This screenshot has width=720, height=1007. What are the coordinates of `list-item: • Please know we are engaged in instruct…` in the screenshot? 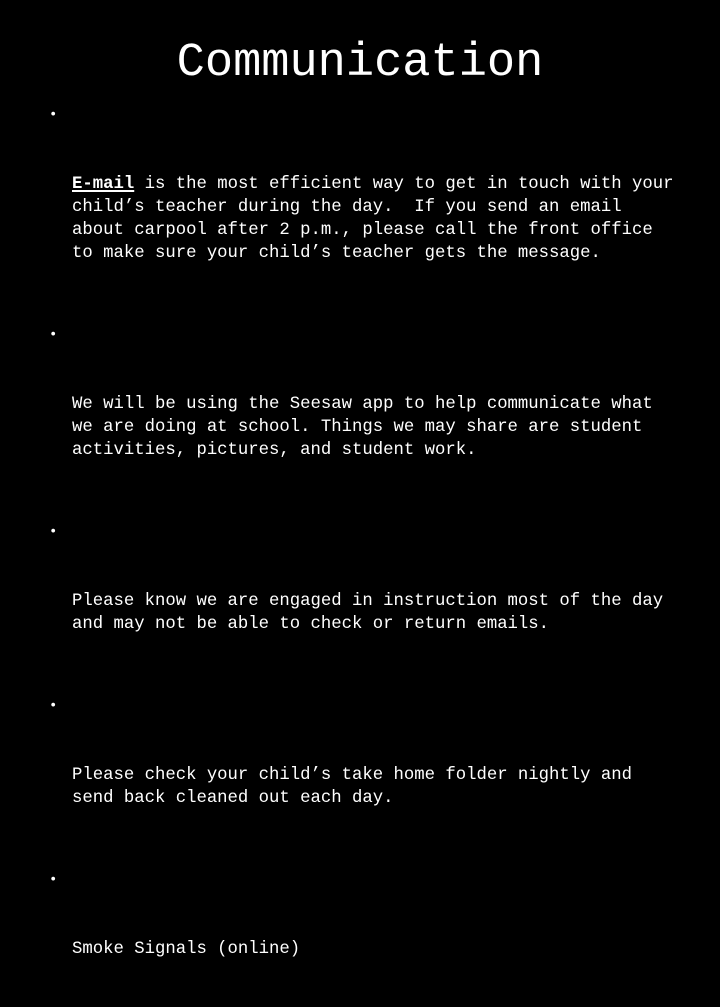 It's located at (360, 601).